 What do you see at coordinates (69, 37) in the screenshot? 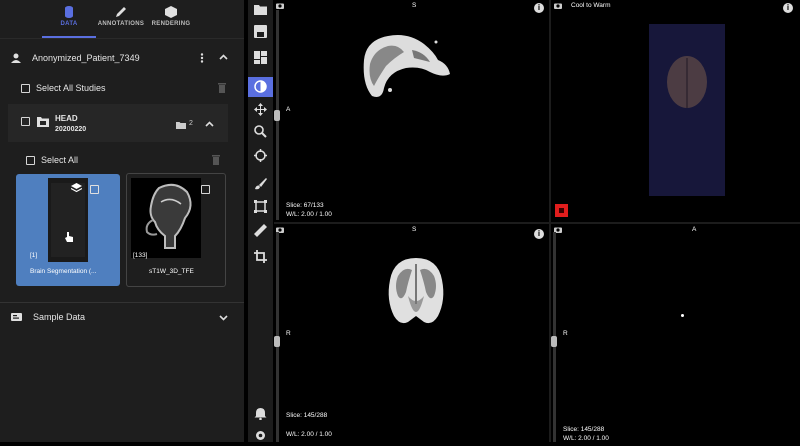
I see `active-tab-indicator` at bounding box center [69, 37].